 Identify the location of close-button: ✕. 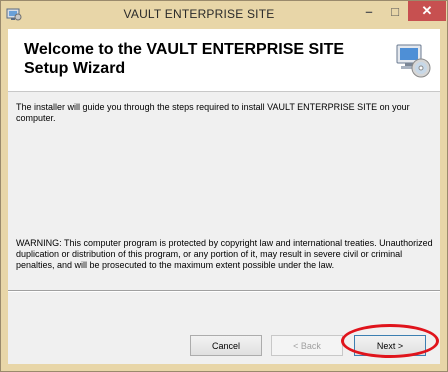
(427, 11).